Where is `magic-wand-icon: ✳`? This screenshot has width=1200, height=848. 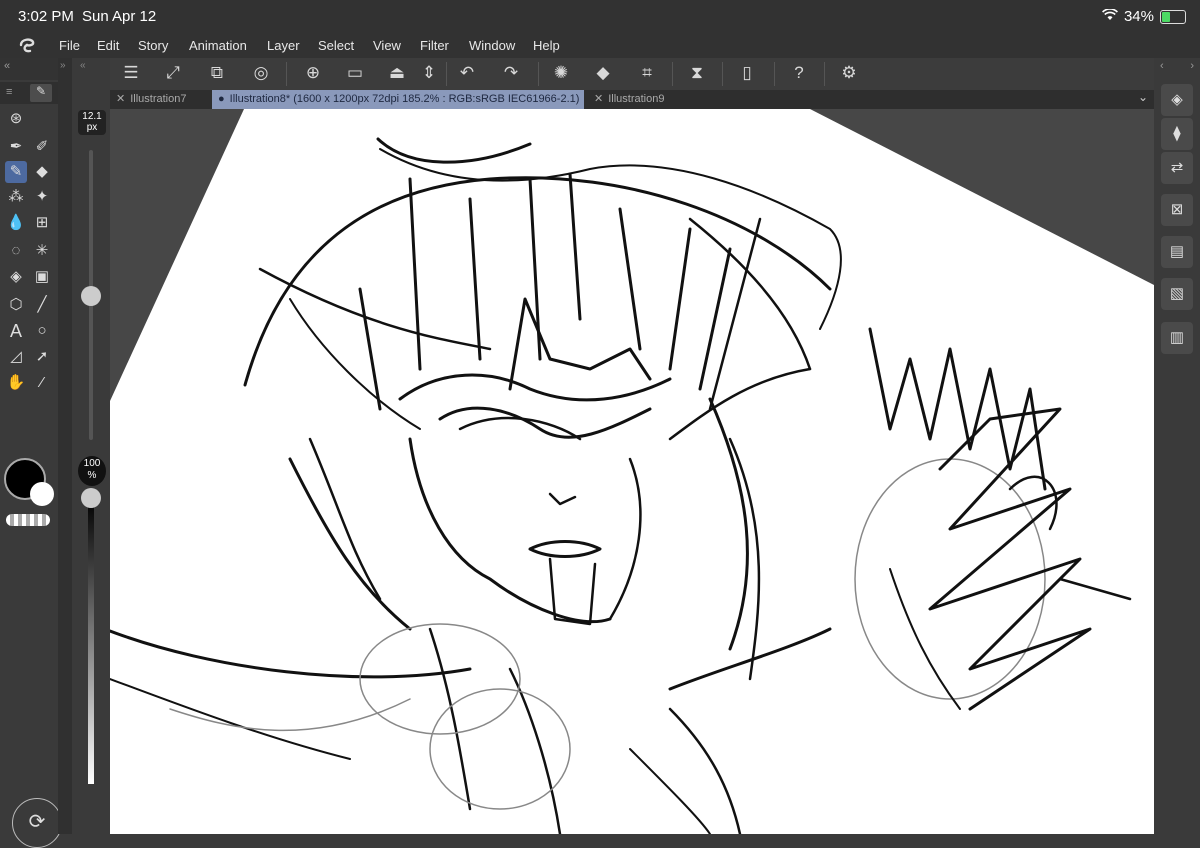 magic-wand-icon: ✳ is located at coordinates (42, 251).